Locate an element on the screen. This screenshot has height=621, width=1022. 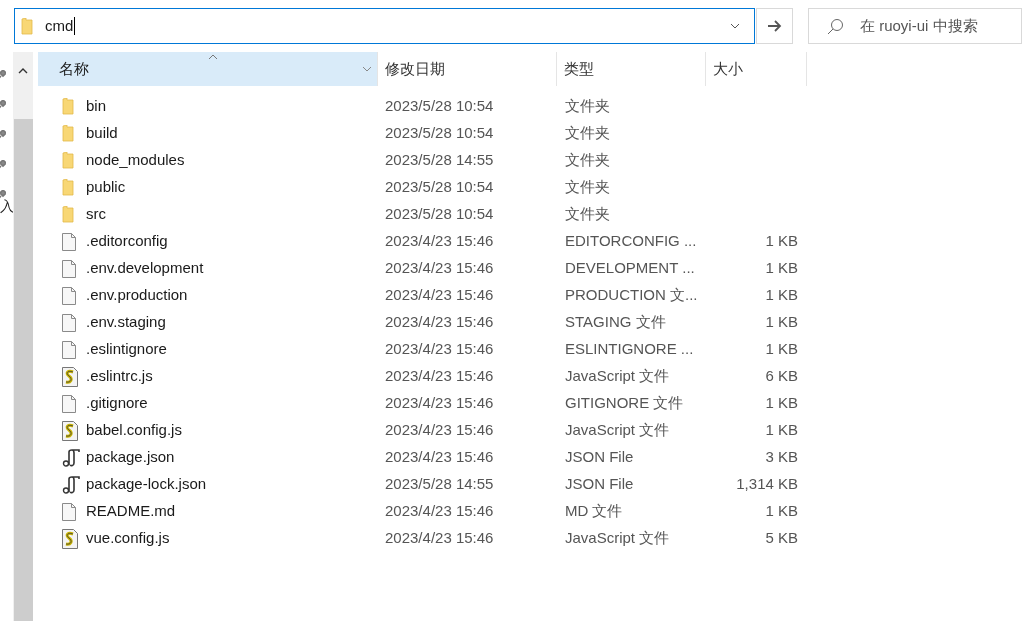
file-row: .gitignore 2023/4/23 15:46 GITIGNORE 文件 1 KB is located at coordinates (422, 403).